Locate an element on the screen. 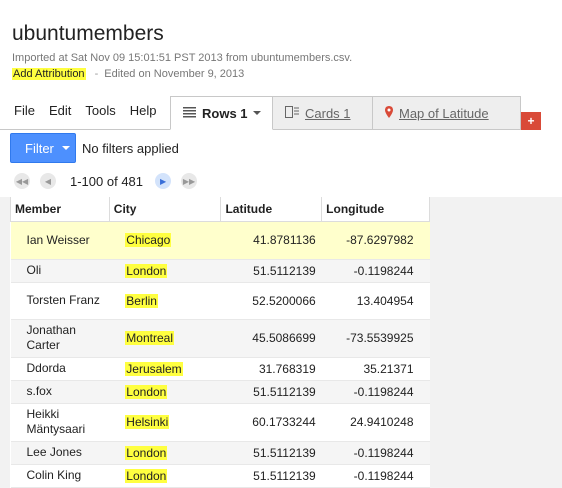 The width and height of the screenshot is (562, 488). cell-longitude: 35.21371 is located at coordinates (375, 369).